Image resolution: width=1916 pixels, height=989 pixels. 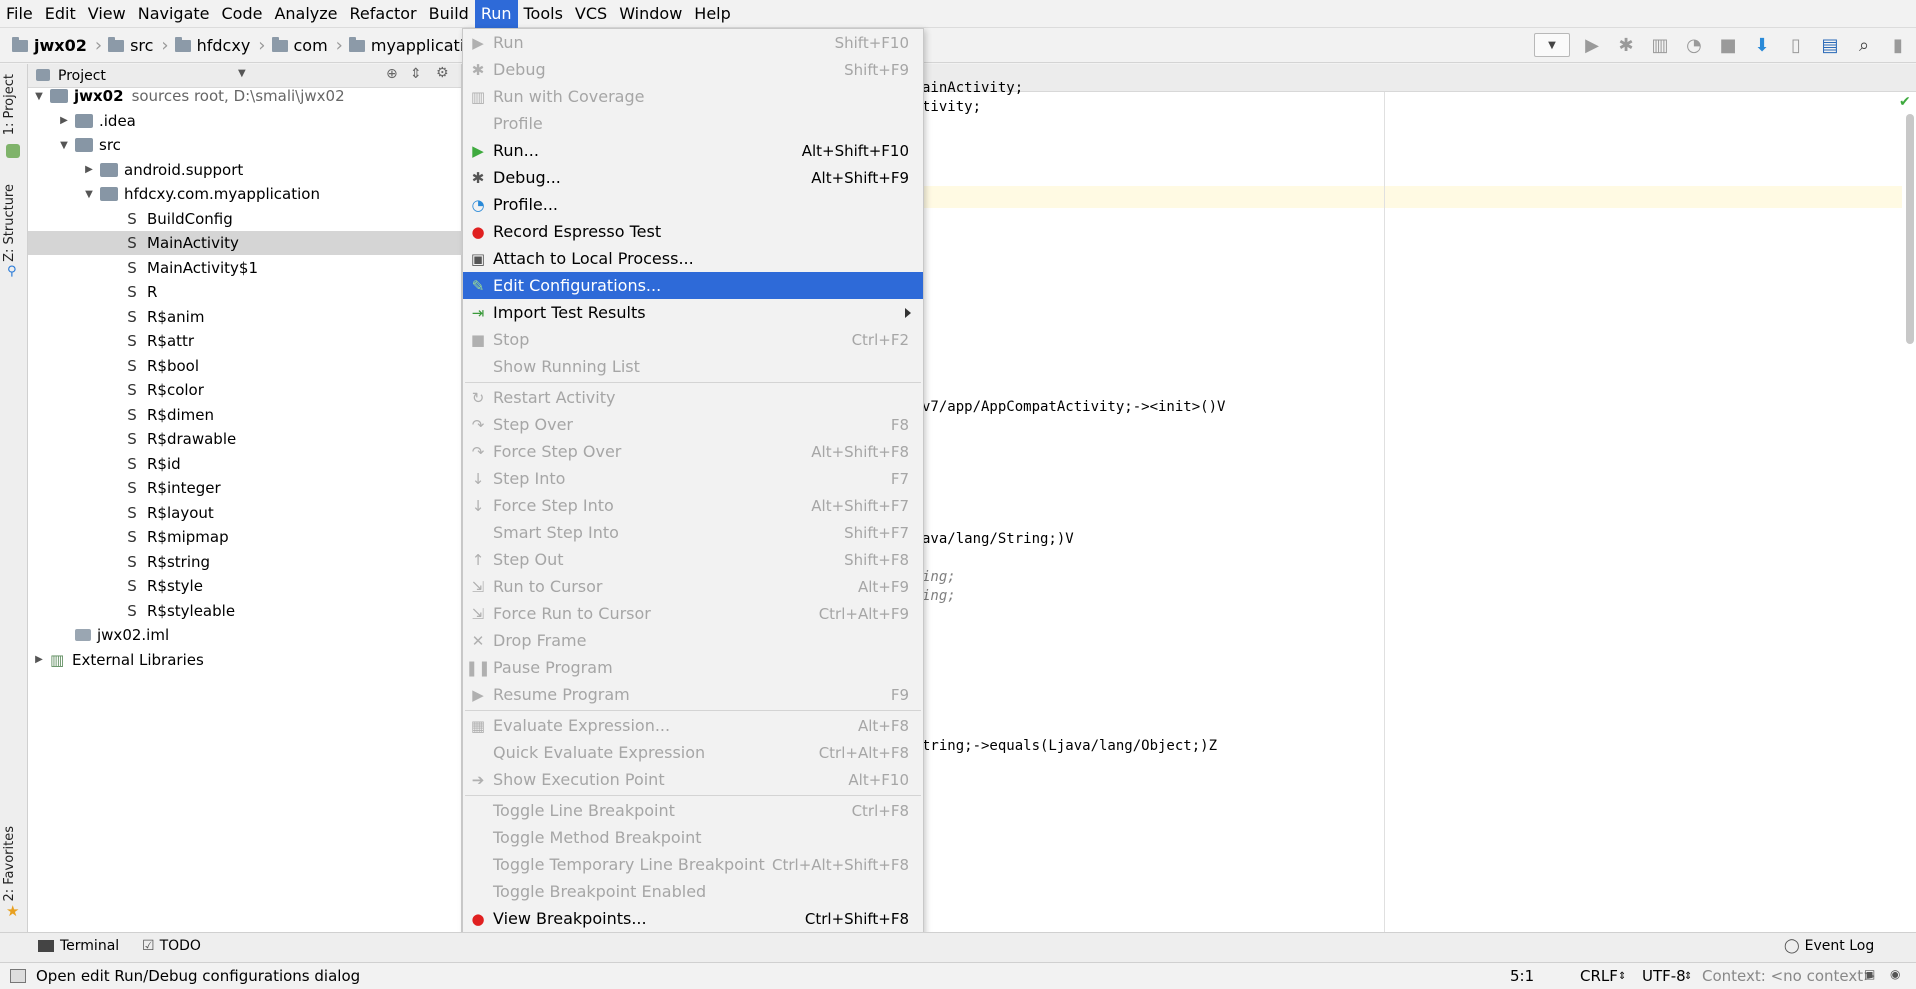 I want to click on caret-position: 5:1, so click(x=1522, y=976).